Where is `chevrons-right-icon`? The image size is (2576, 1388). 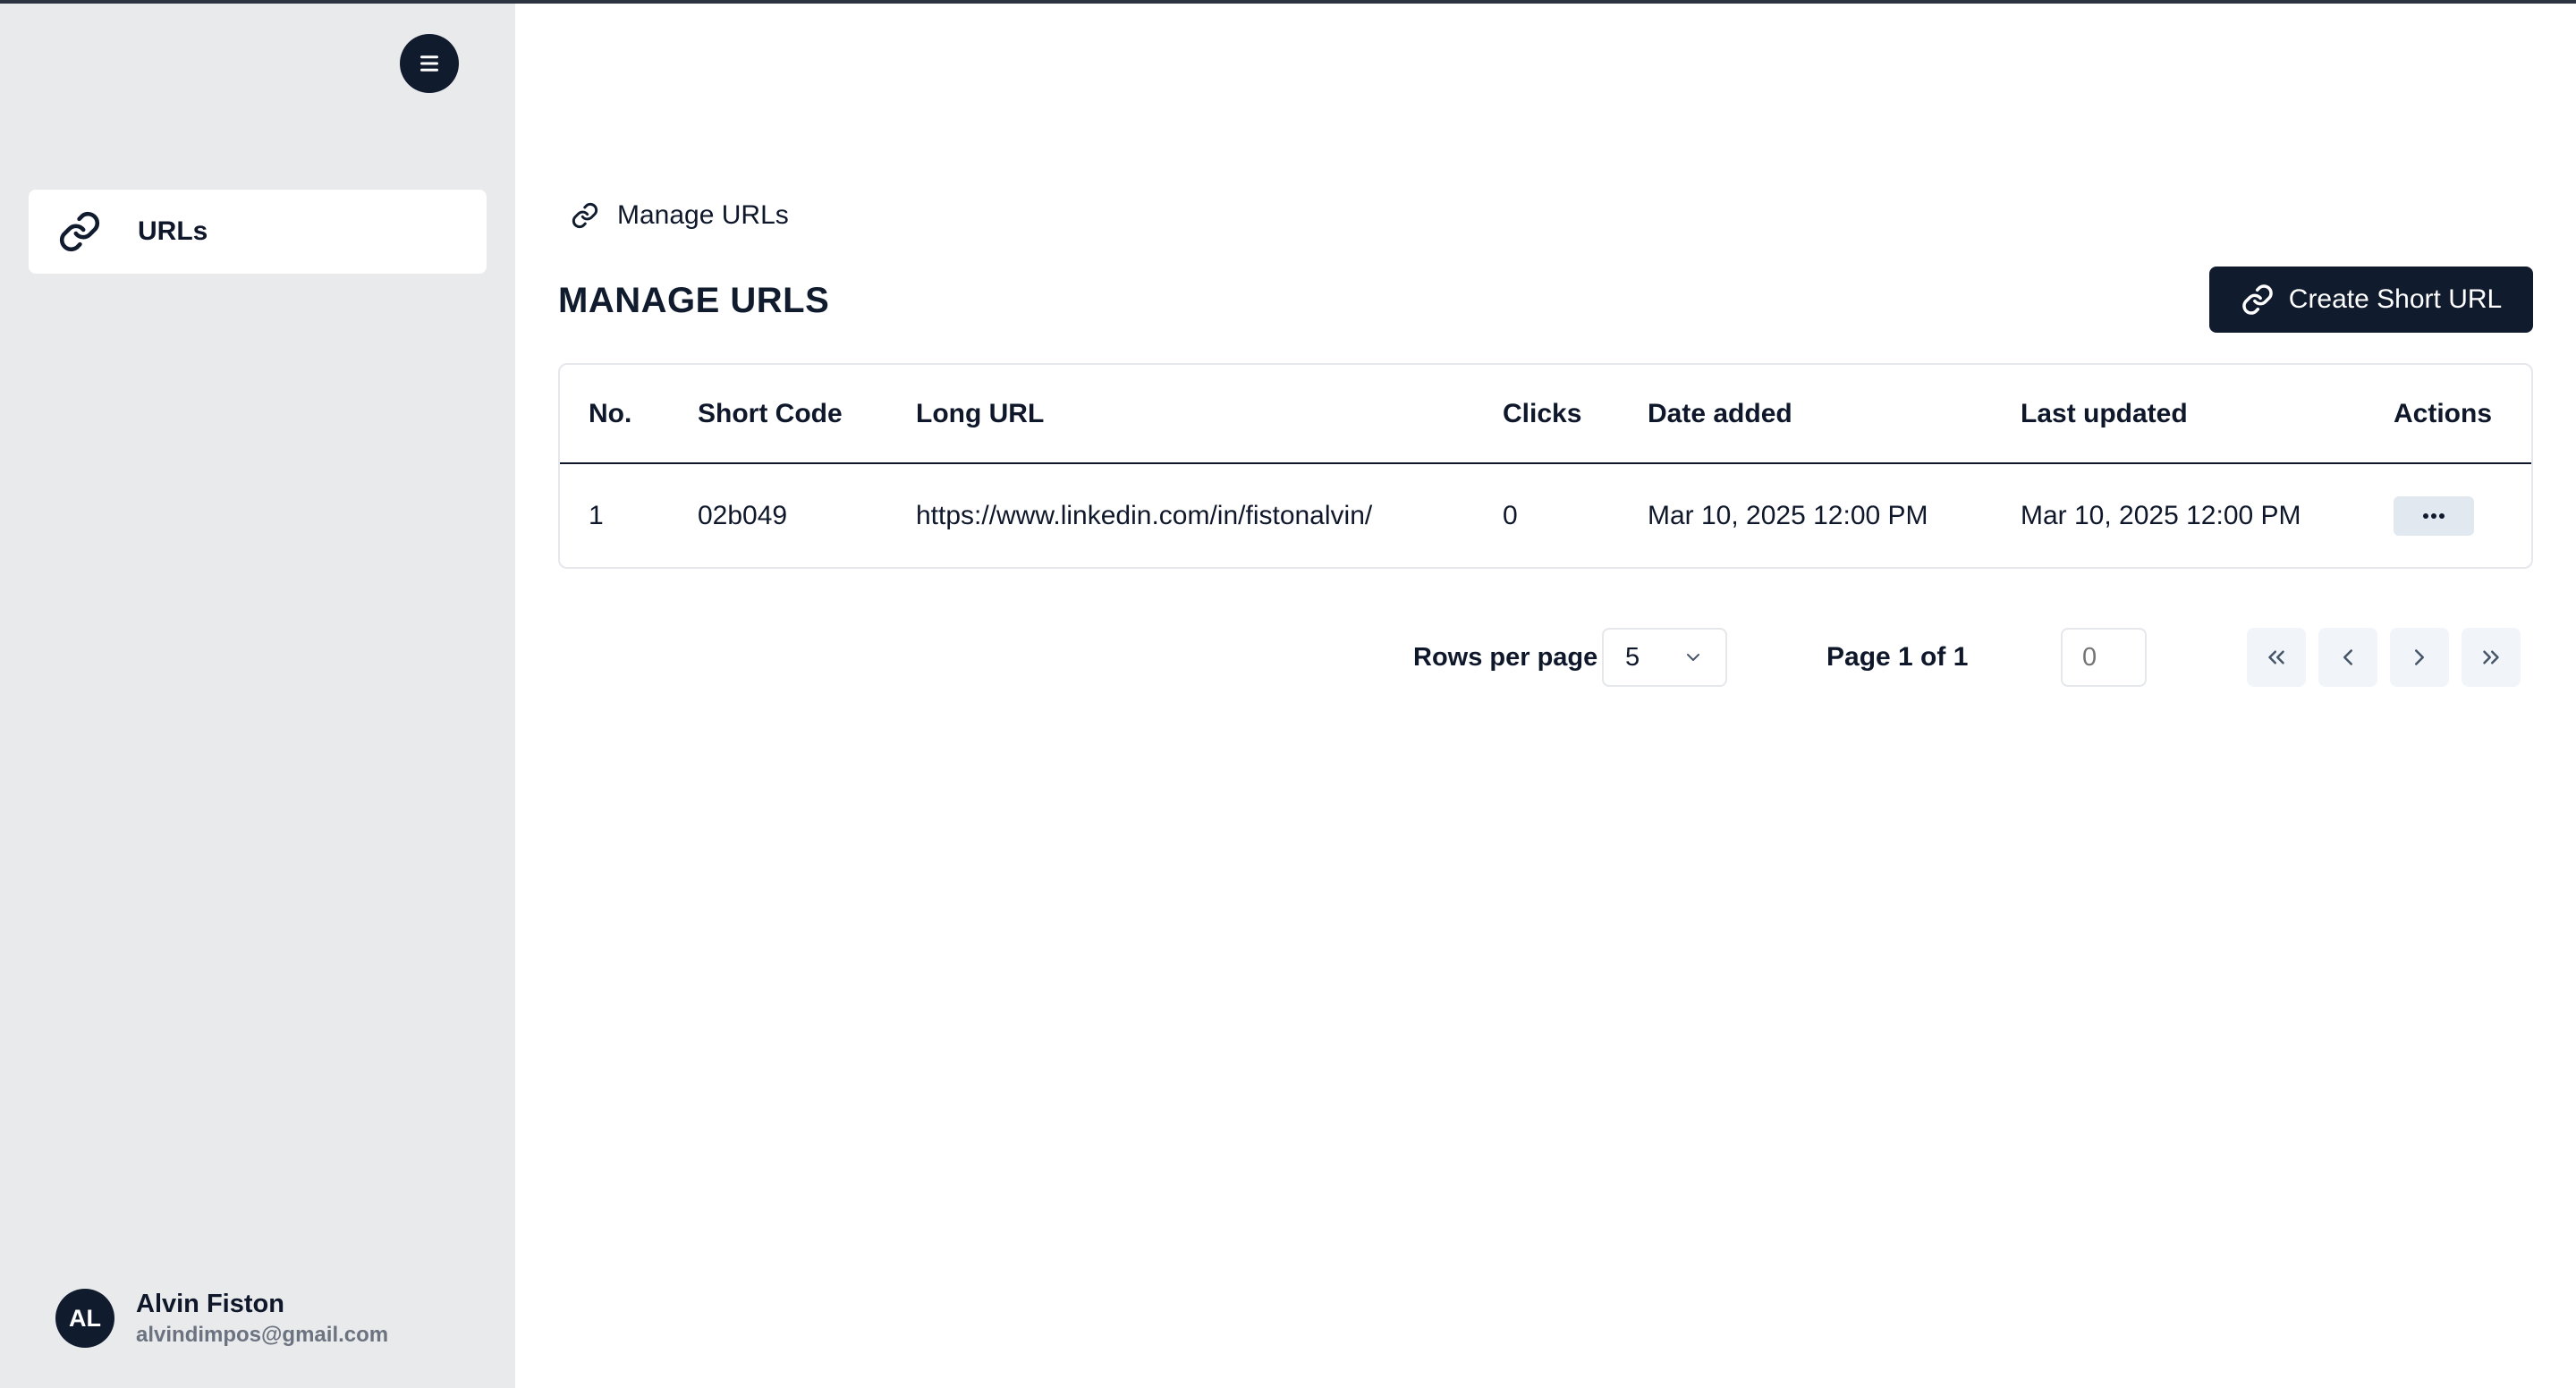
chevrons-right-icon is located at coordinates (2491, 657).